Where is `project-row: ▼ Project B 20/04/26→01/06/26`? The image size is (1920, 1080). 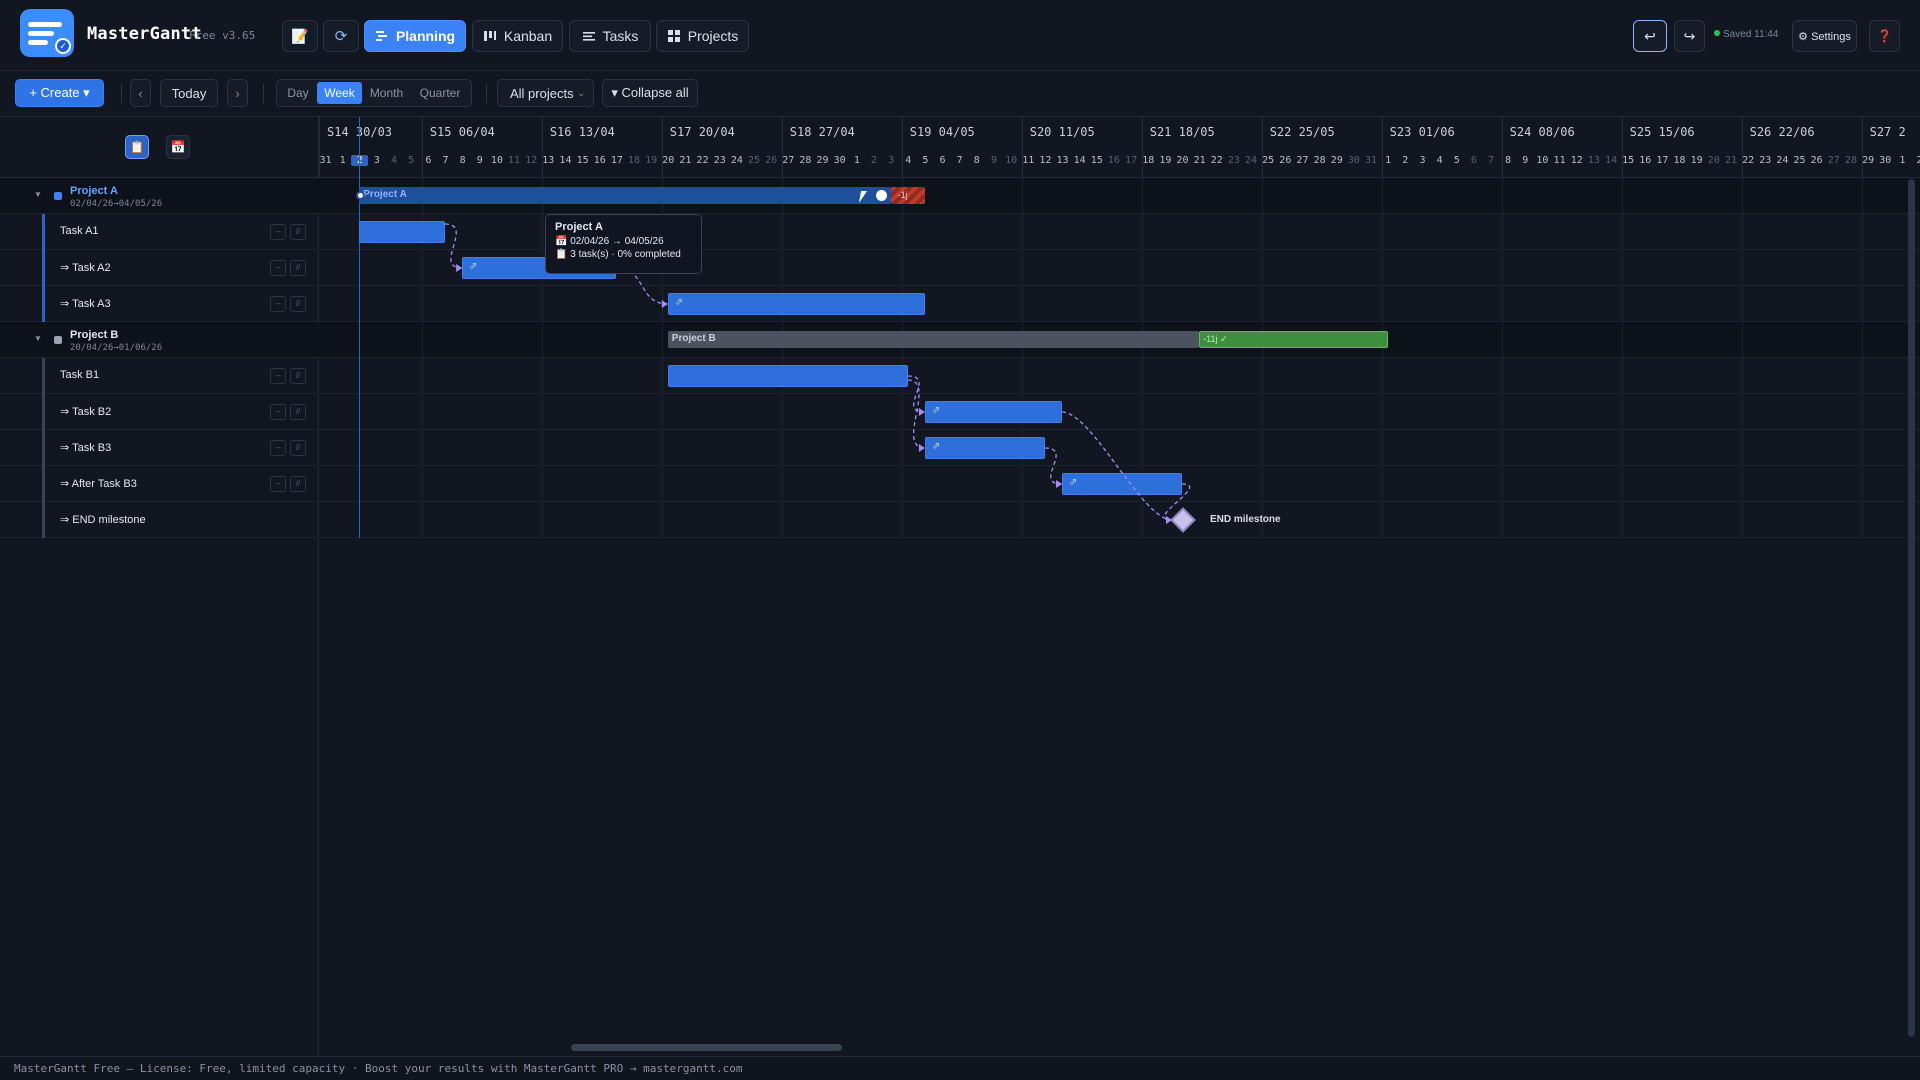 project-row: ▼ Project B 20/04/26→01/06/26 is located at coordinates (159, 340).